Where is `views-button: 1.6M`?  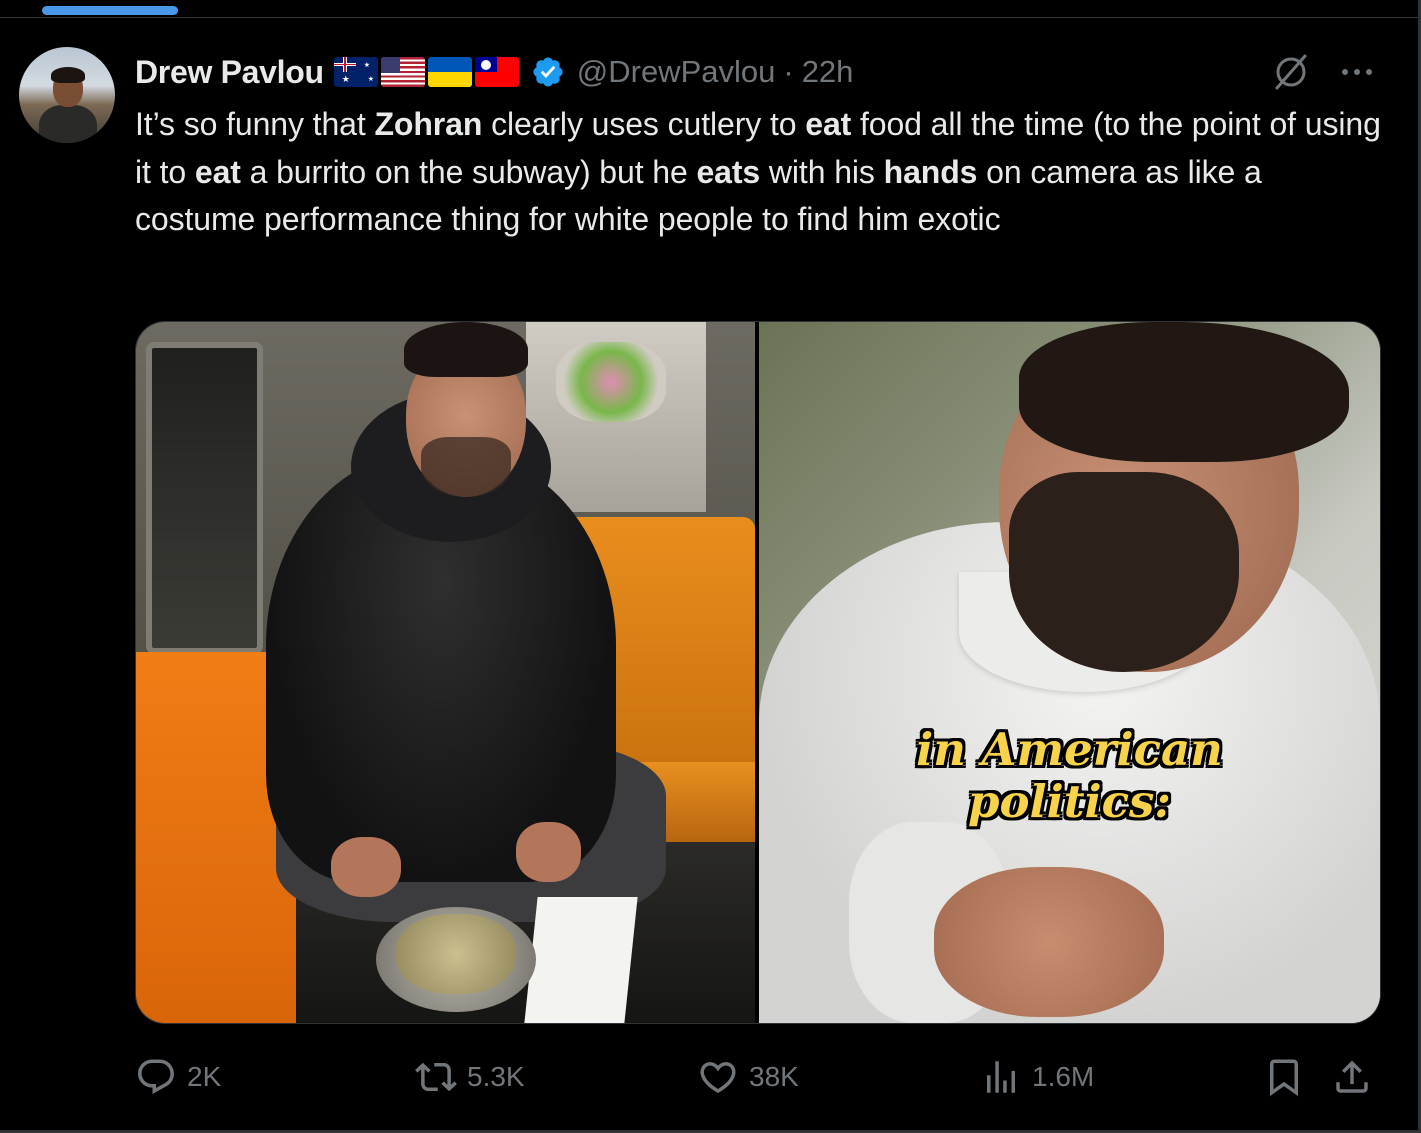 views-button: 1.6M is located at coordinates (1037, 1077).